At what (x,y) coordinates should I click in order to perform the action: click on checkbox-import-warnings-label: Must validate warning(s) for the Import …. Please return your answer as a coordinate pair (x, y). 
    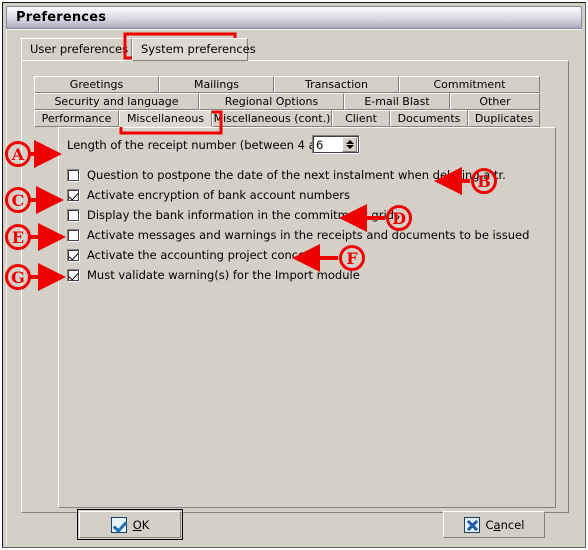
    Looking at the image, I should click on (223, 275).